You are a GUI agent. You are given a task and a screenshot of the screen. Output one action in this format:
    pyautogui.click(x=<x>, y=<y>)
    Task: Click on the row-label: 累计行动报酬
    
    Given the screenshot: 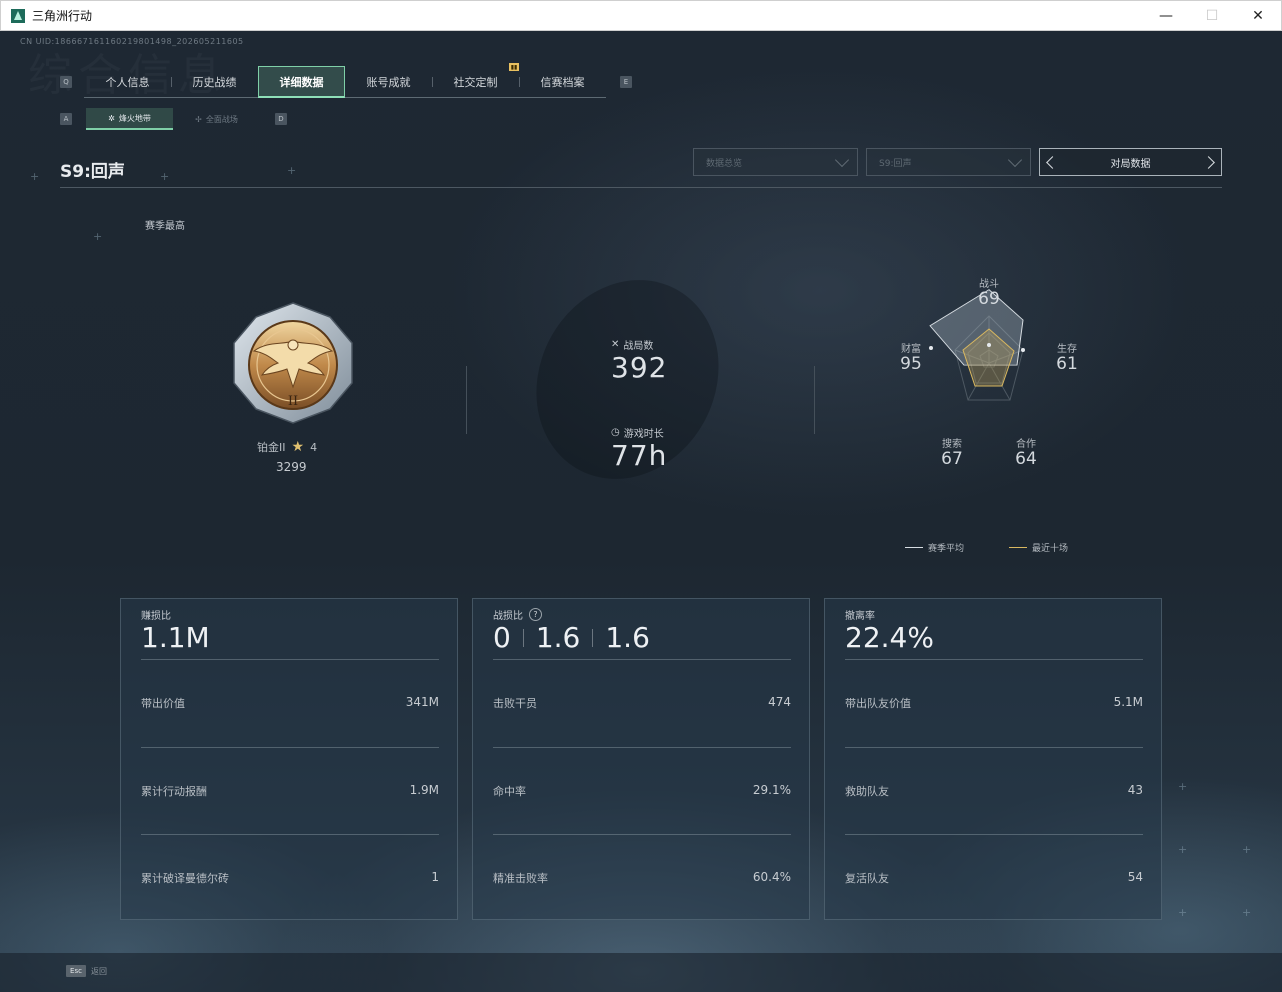 What is the action you would take?
    pyautogui.click(x=174, y=791)
    